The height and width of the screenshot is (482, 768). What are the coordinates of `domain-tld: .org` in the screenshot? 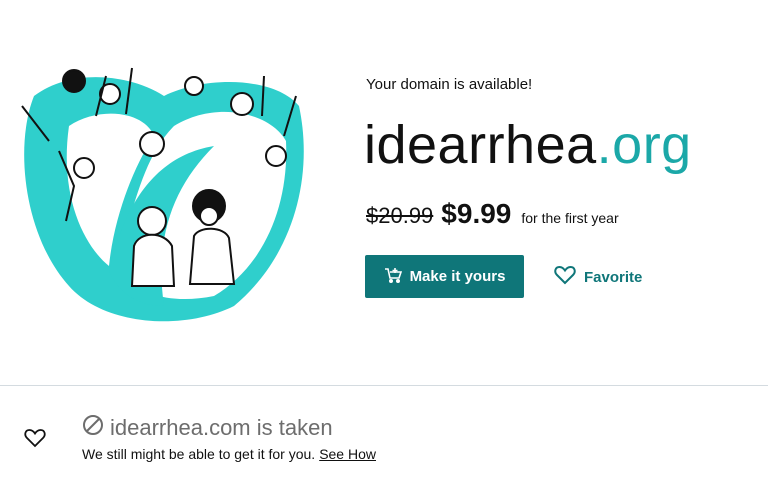 It's located at (644, 145).